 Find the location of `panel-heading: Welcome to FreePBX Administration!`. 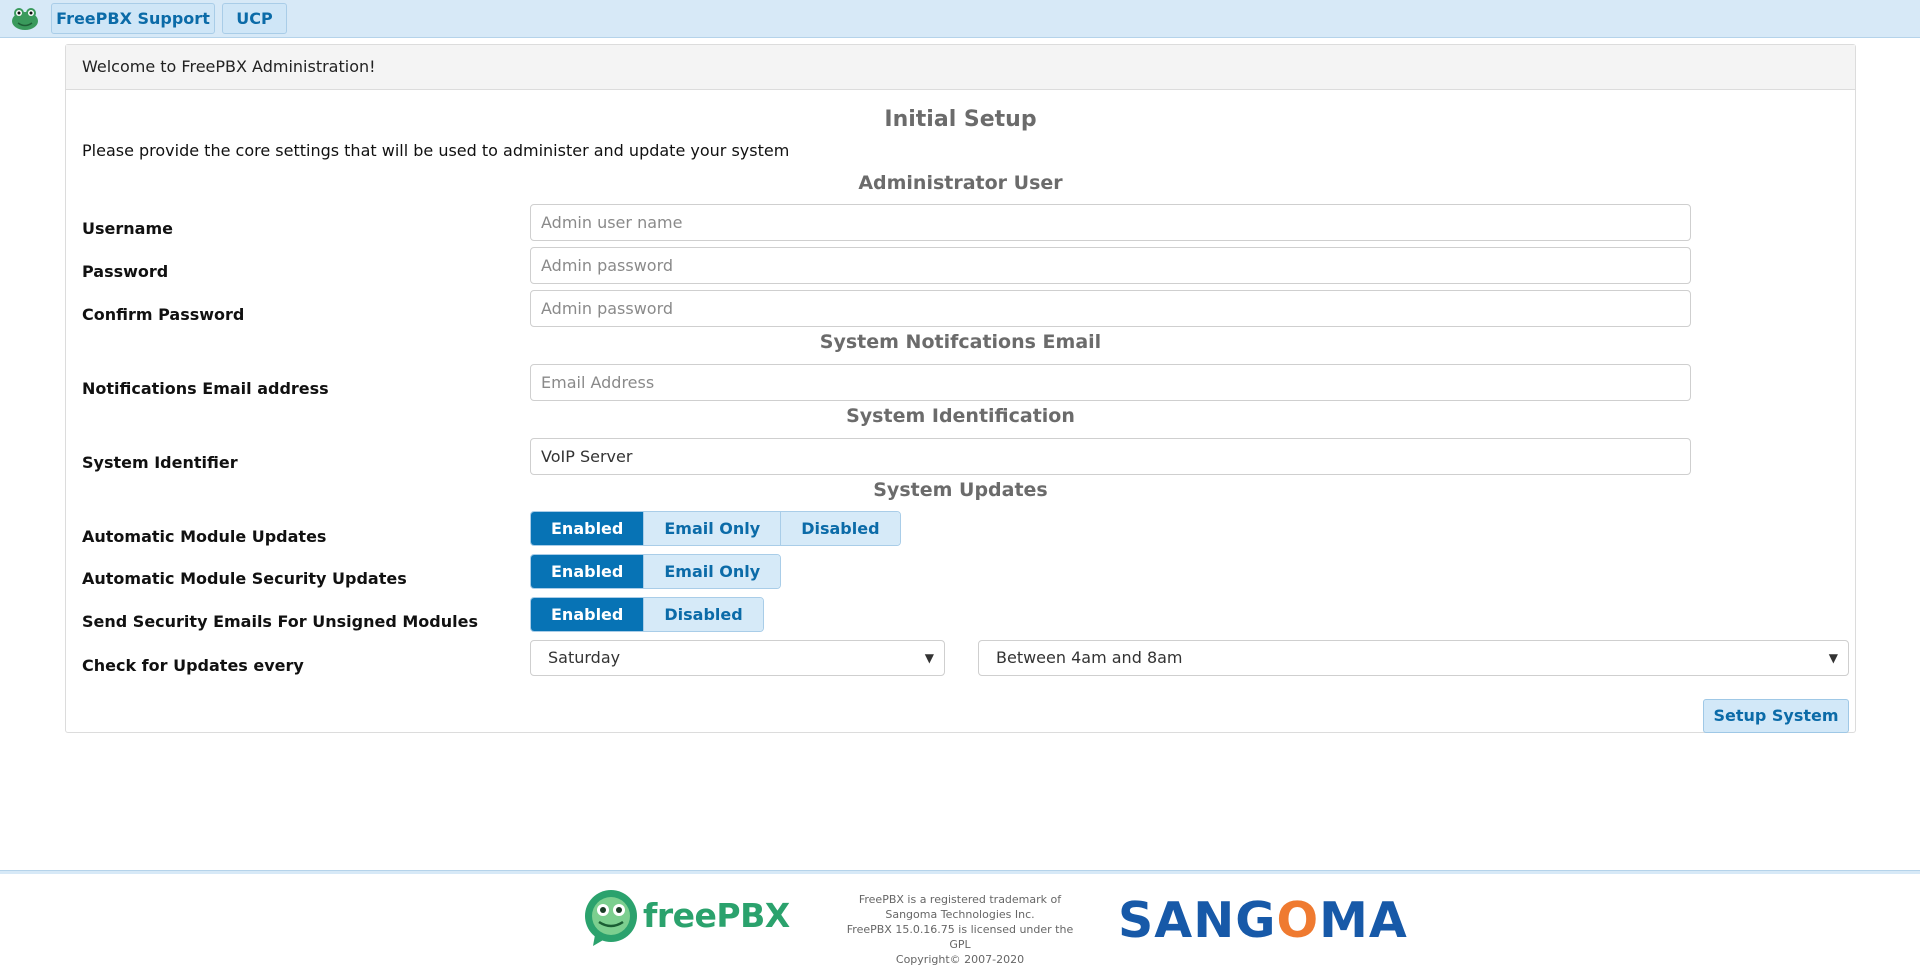

panel-heading: Welcome to FreePBX Administration! is located at coordinates (960, 67).